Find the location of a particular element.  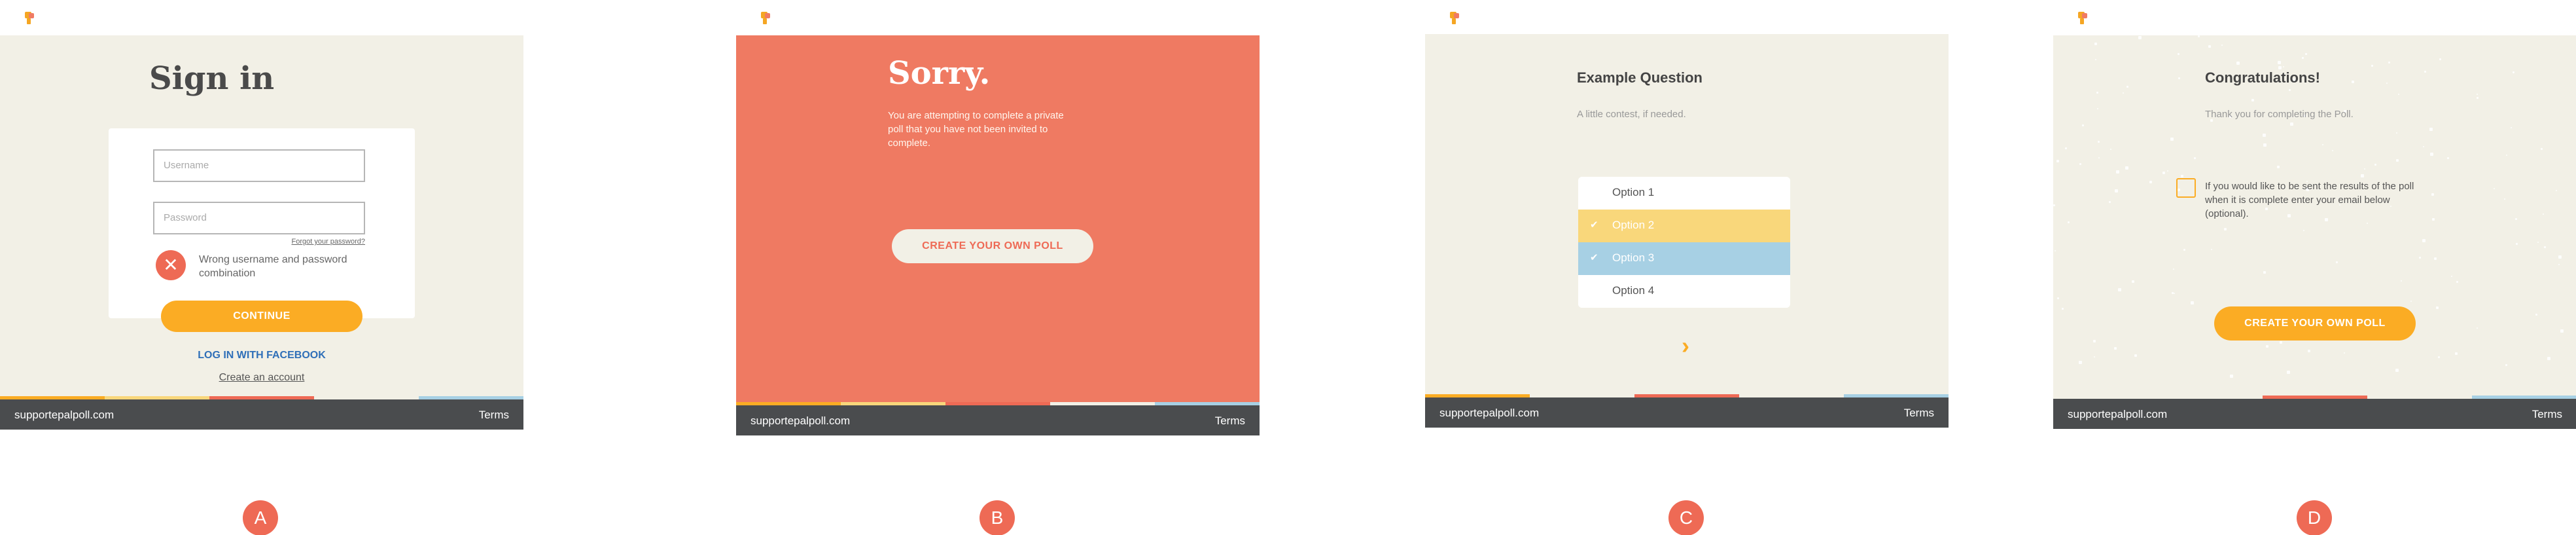

results-checkbox is located at coordinates (2186, 188).